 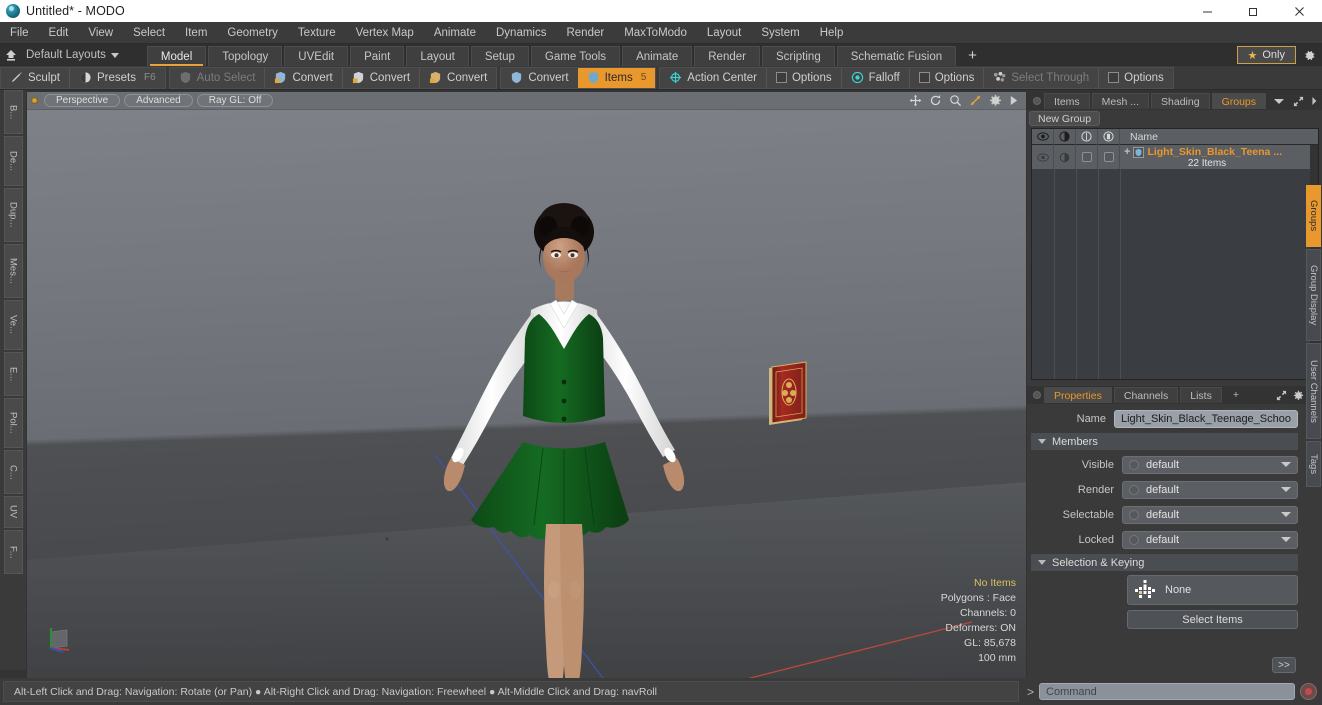 What do you see at coordinates (1087, 157) in the screenshot?
I see `row-selectable-checkbox` at bounding box center [1087, 157].